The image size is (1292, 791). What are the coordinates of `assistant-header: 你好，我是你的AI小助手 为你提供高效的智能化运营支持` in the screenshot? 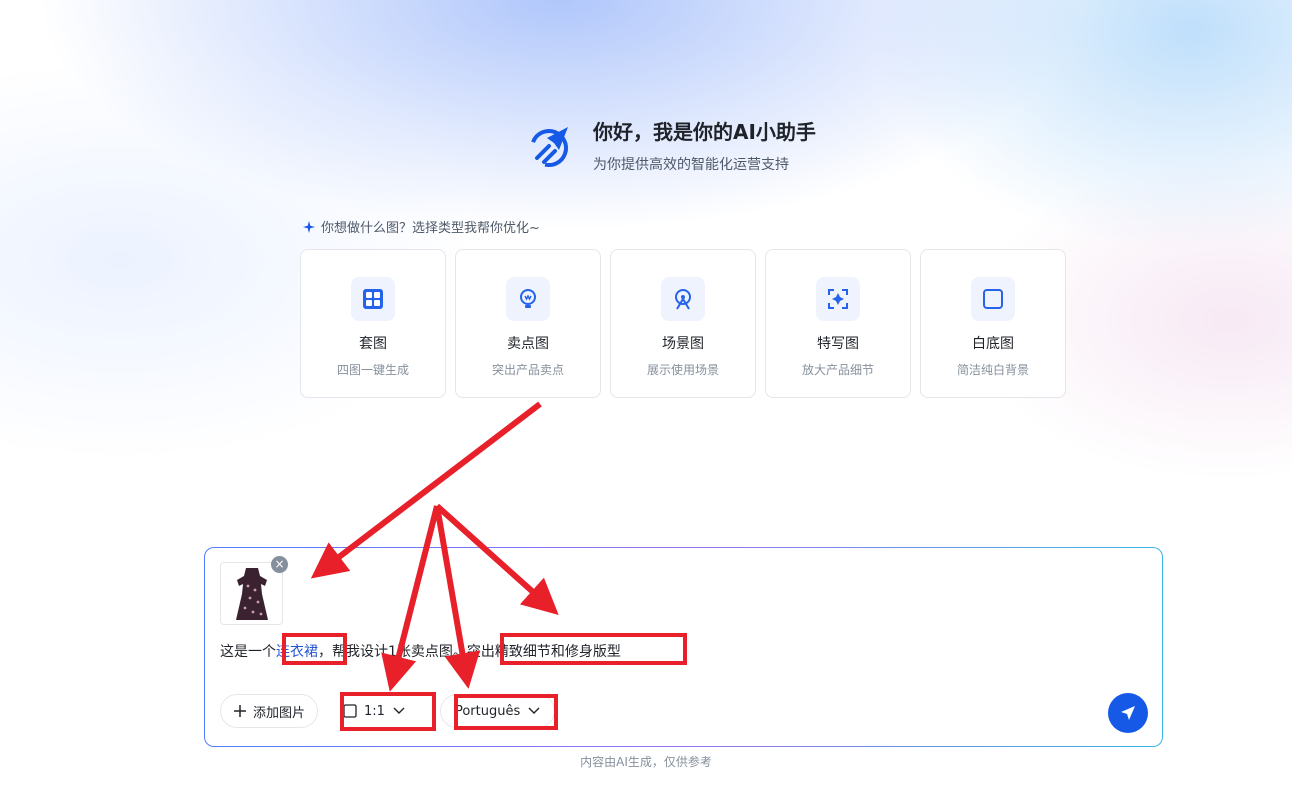 It's located at (671, 146).